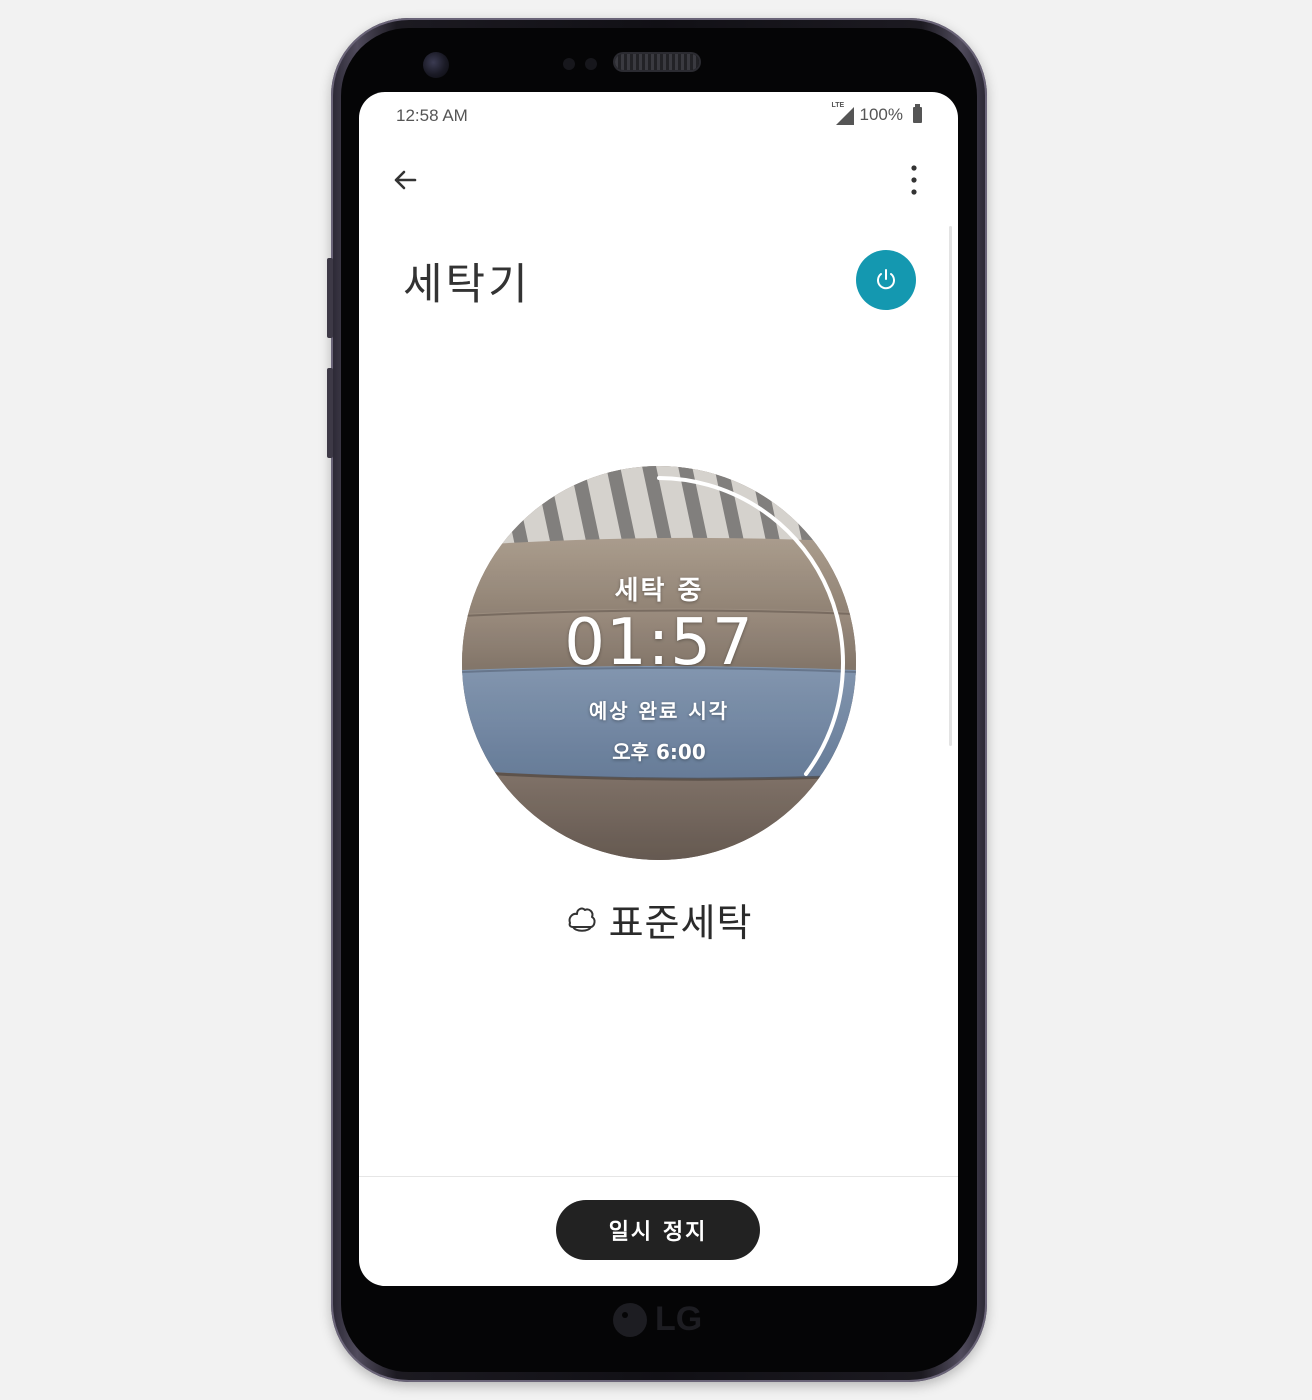 This screenshot has width=1312, height=1400. Describe the element at coordinates (467, 285) in the screenshot. I see `page-title: 세탁기` at that location.